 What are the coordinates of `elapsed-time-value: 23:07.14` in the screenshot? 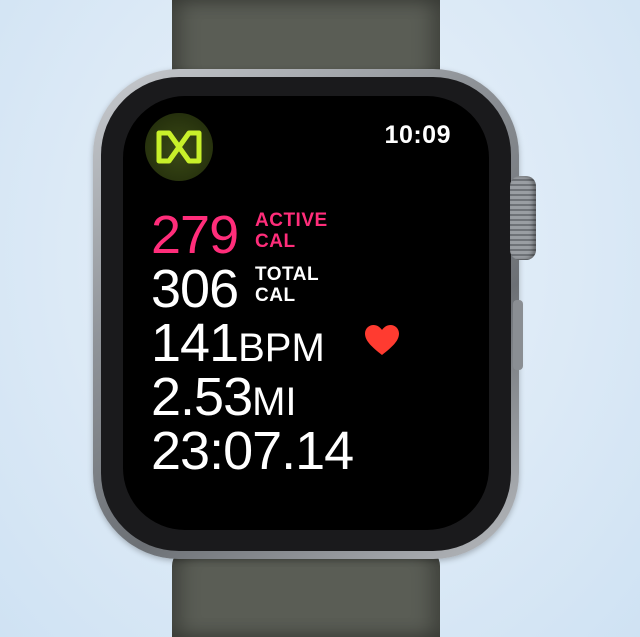 It's located at (252, 451).